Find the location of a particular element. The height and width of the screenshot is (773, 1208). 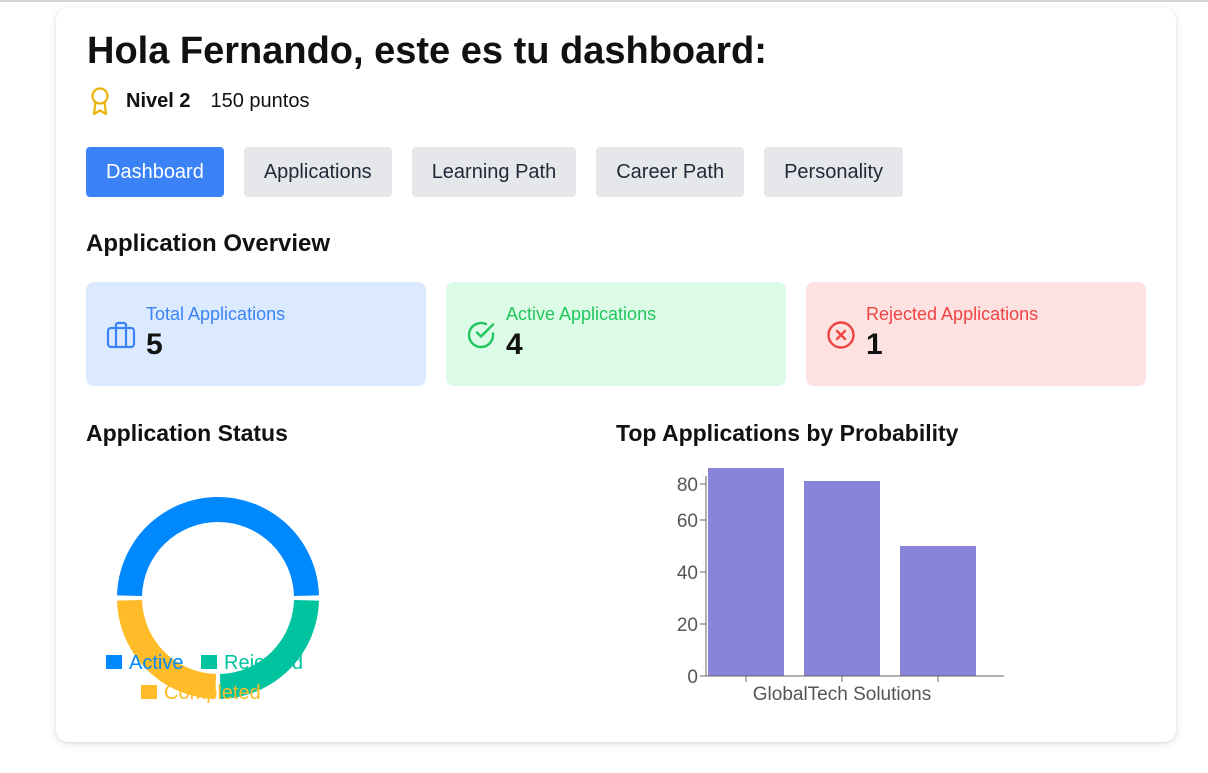

total-applications-card: Total Applications 5 is located at coordinates (256, 334).